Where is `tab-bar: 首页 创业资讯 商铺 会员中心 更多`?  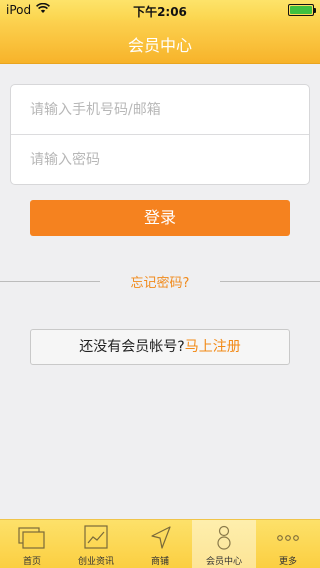 tab-bar: 首页 创业资讯 商铺 会员中心 更多 is located at coordinates (160, 543).